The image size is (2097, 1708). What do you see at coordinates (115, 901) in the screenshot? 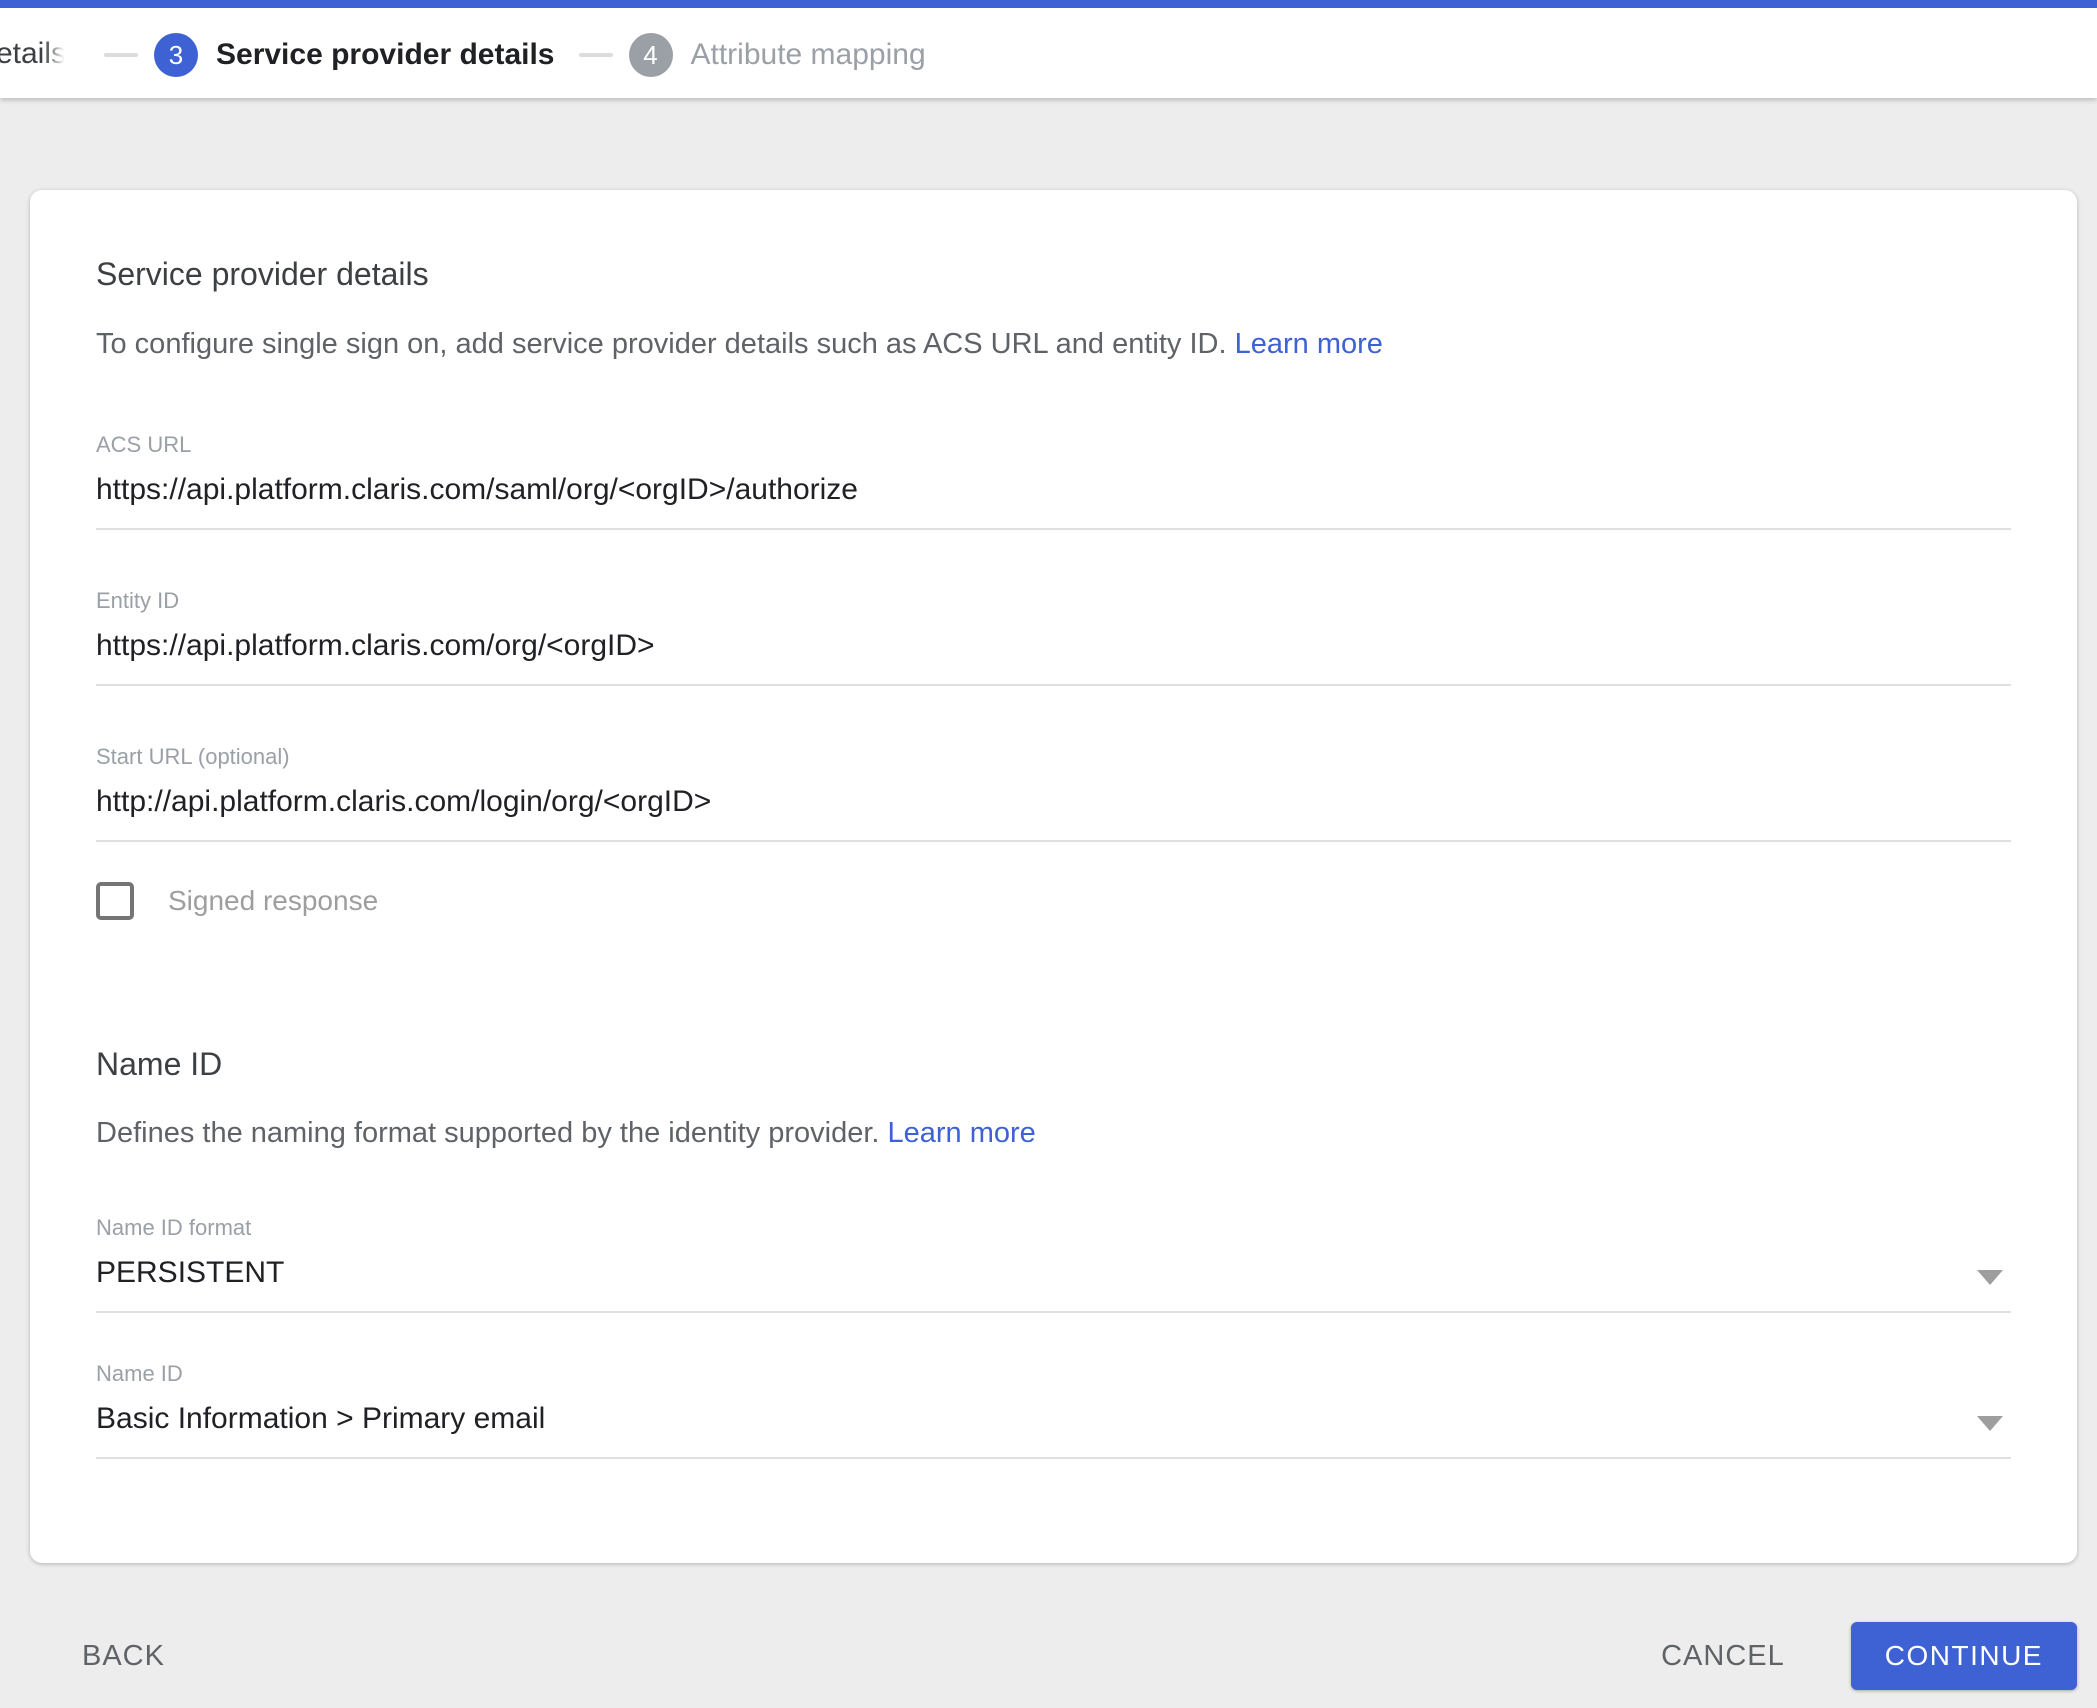
I see `signed-response-checkbox` at bounding box center [115, 901].